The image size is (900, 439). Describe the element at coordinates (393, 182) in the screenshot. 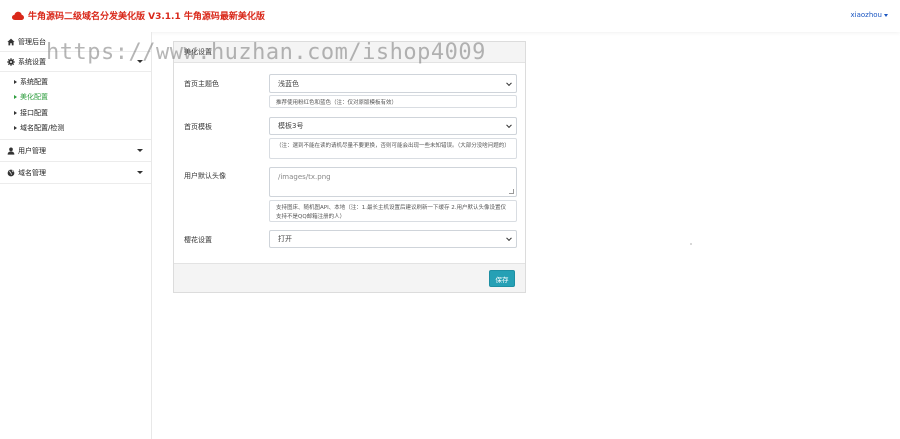

I see `default-avatar-textarea: /images/tx.png` at that location.